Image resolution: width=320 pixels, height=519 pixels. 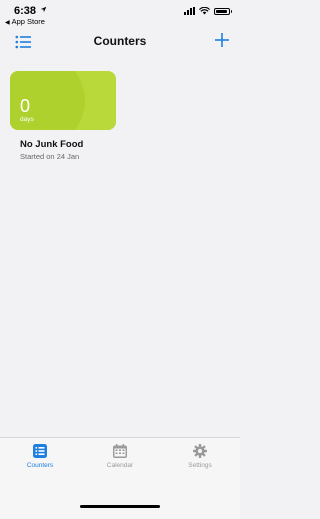 I want to click on tab-settings: Settings, so click(x=200, y=456).